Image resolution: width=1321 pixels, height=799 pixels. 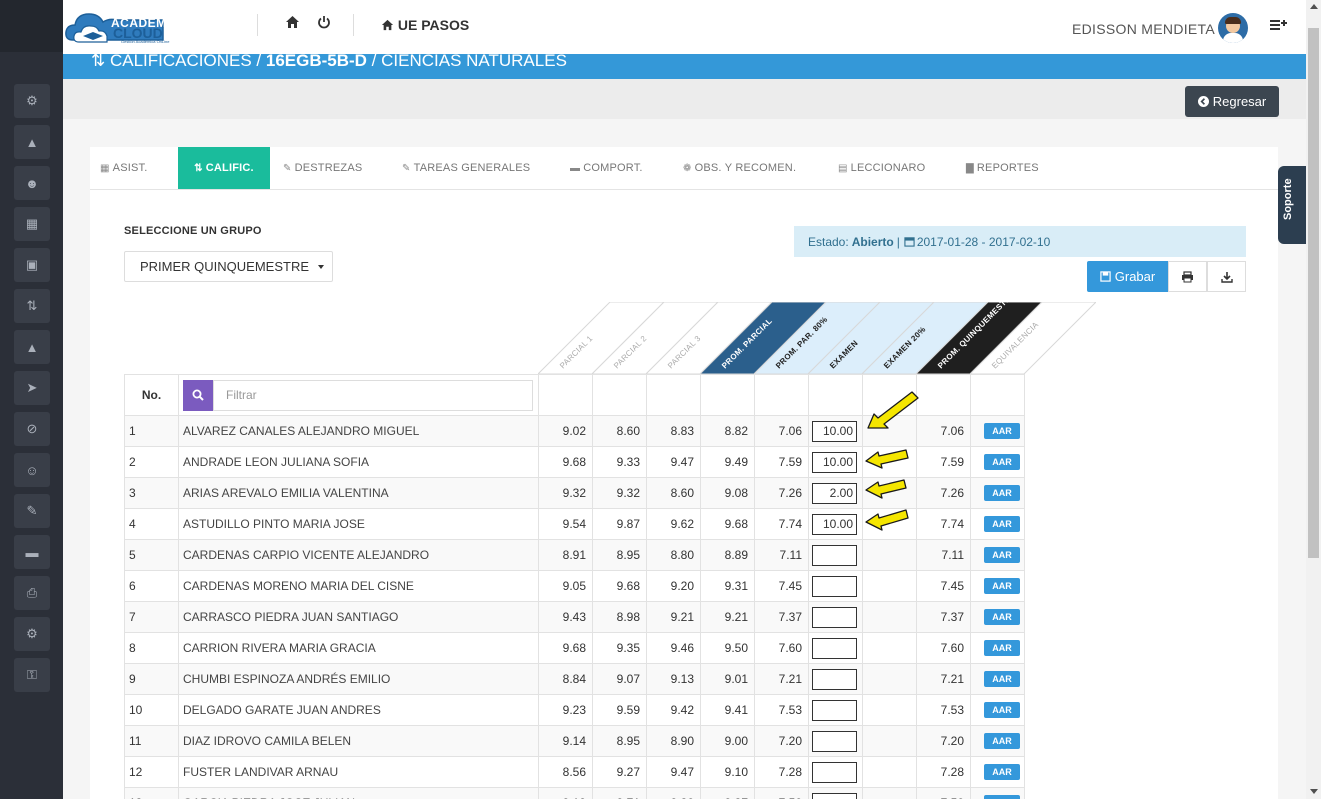 What do you see at coordinates (358, 493) in the screenshot?
I see `student-name: ARIAS AREVALO EMILIA VALENTINA` at bounding box center [358, 493].